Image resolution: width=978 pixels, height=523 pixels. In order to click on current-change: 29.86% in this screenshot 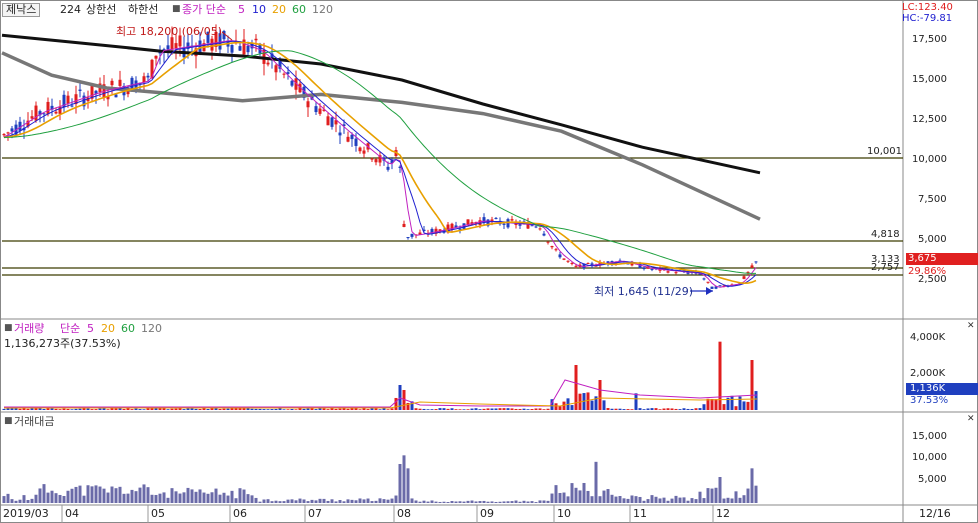, I will do `click(927, 271)`.